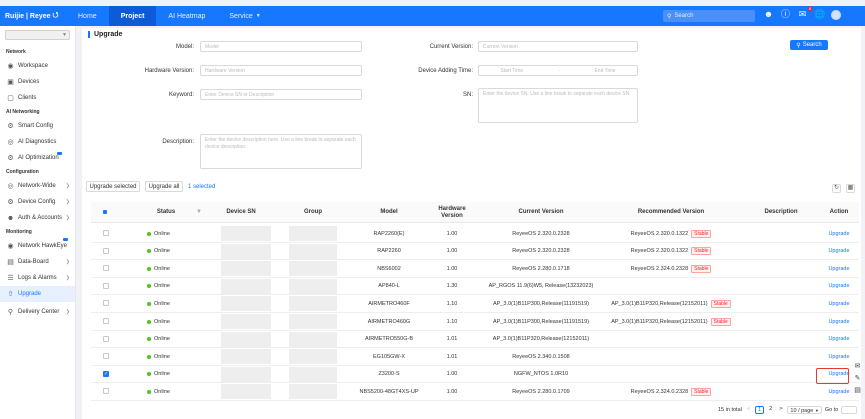 The width and height of the screenshot is (865, 419). What do you see at coordinates (281, 46) in the screenshot?
I see `model-input: Model` at bounding box center [281, 46].